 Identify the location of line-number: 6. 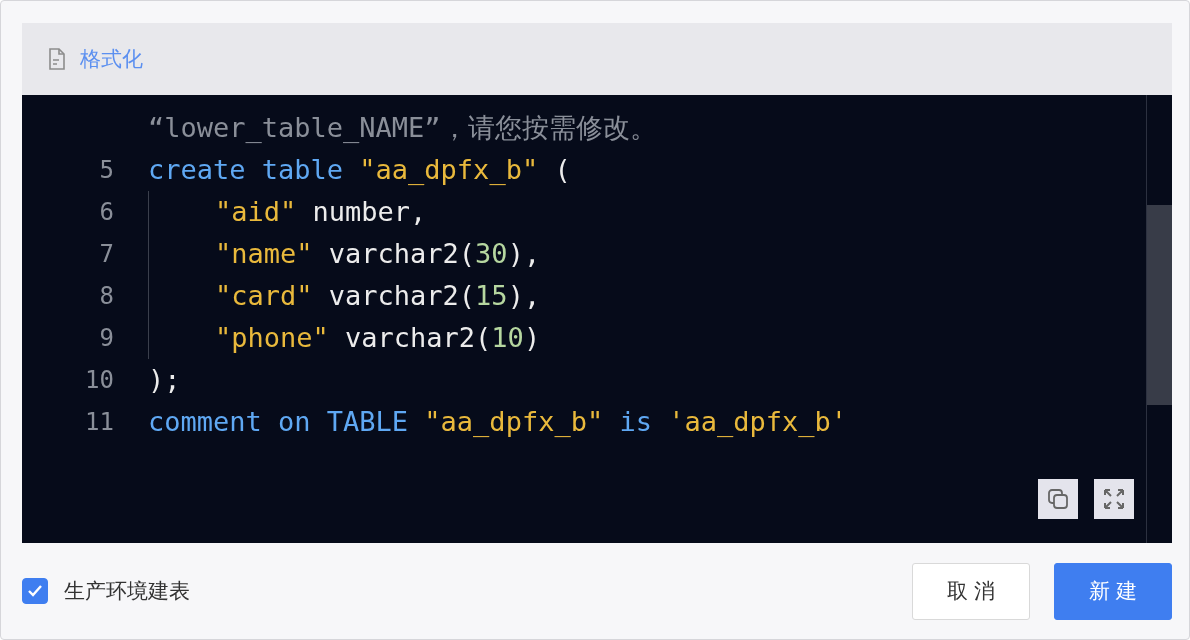
(106, 212).